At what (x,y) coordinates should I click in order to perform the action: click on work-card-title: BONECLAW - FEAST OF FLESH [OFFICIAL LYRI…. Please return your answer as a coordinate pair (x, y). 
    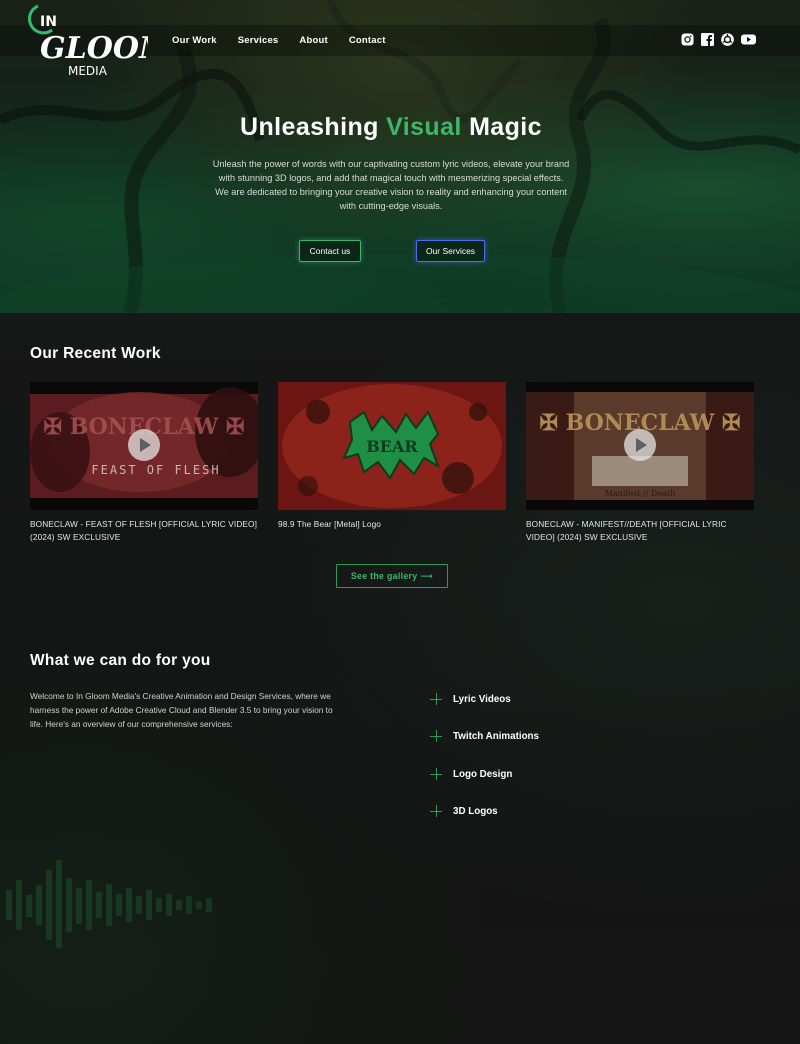
    Looking at the image, I should click on (144, 531).